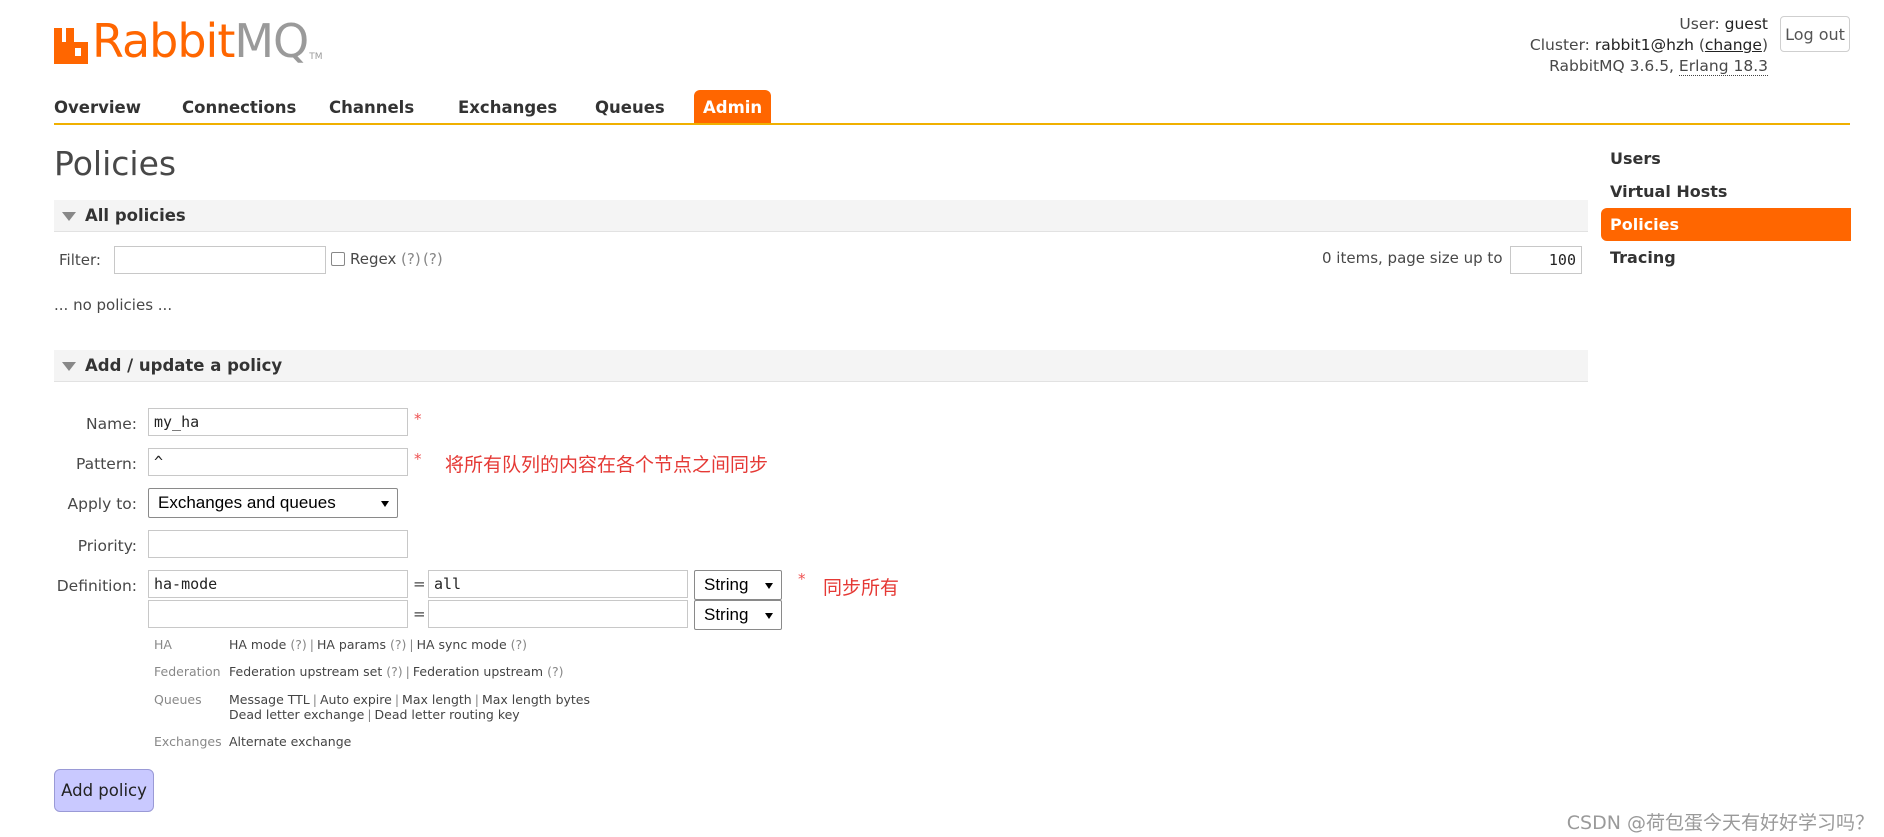 The height and width of the screenshot is (837, 1884). What do you see at coordinates (305, 671) in the screenshot?
I see `hint-federation-upstream-set: Federation upstream set` at bounding box center [305, 671].